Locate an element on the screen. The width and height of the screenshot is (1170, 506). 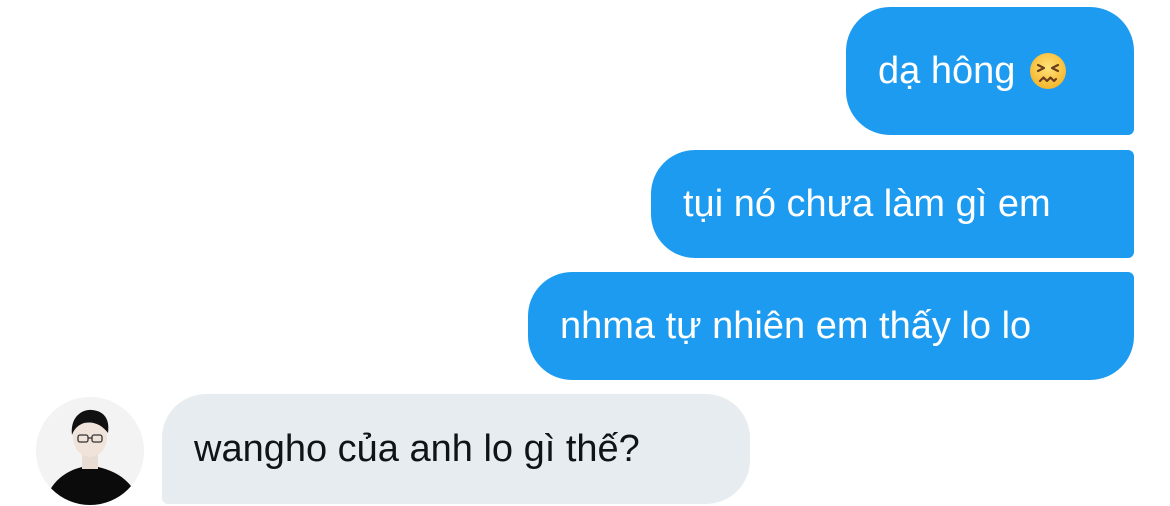
sender-avatar is located at coordinates (90, 451).